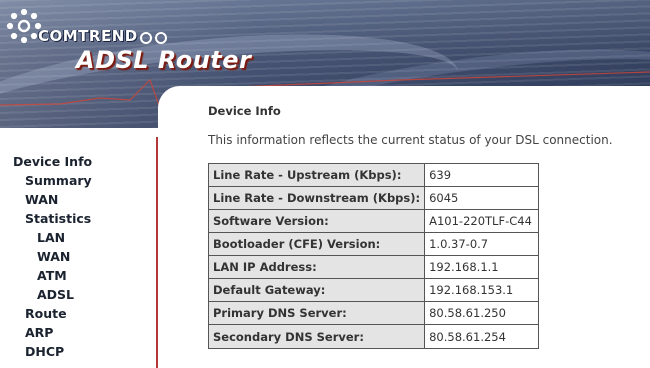  I want to click on row-value: 192.168.153.1, so click(482, 290).